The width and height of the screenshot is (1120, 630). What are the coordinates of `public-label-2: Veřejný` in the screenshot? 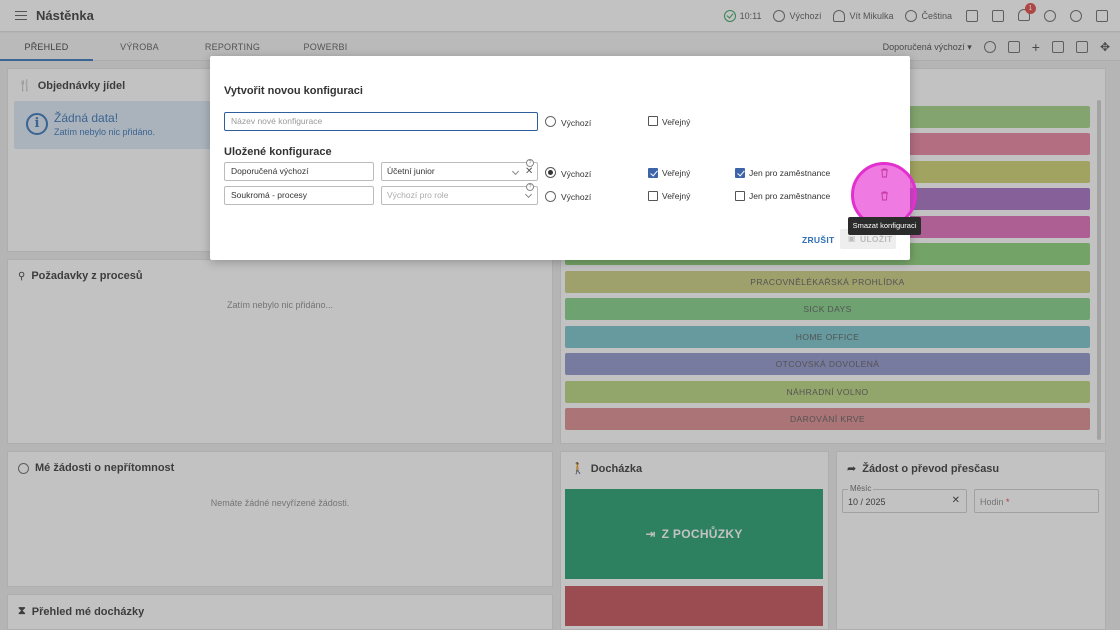 It's located at (676, 196).